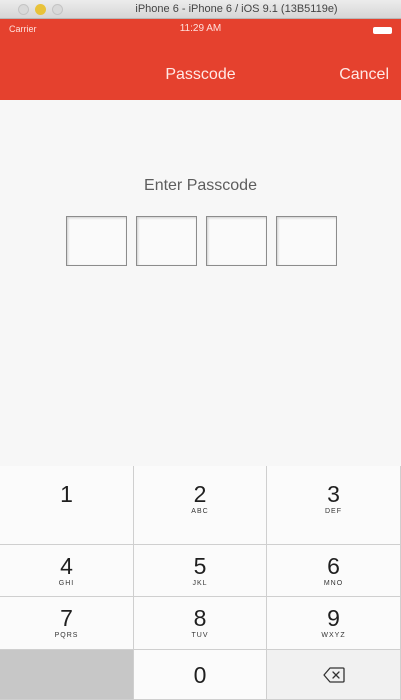 Image resolution: width=401 pixels, height=700 pixels. What do you see at coordinates (200, 494) in the screenshot?
I see `key-digit: 2` at bounding box center [200, 494].